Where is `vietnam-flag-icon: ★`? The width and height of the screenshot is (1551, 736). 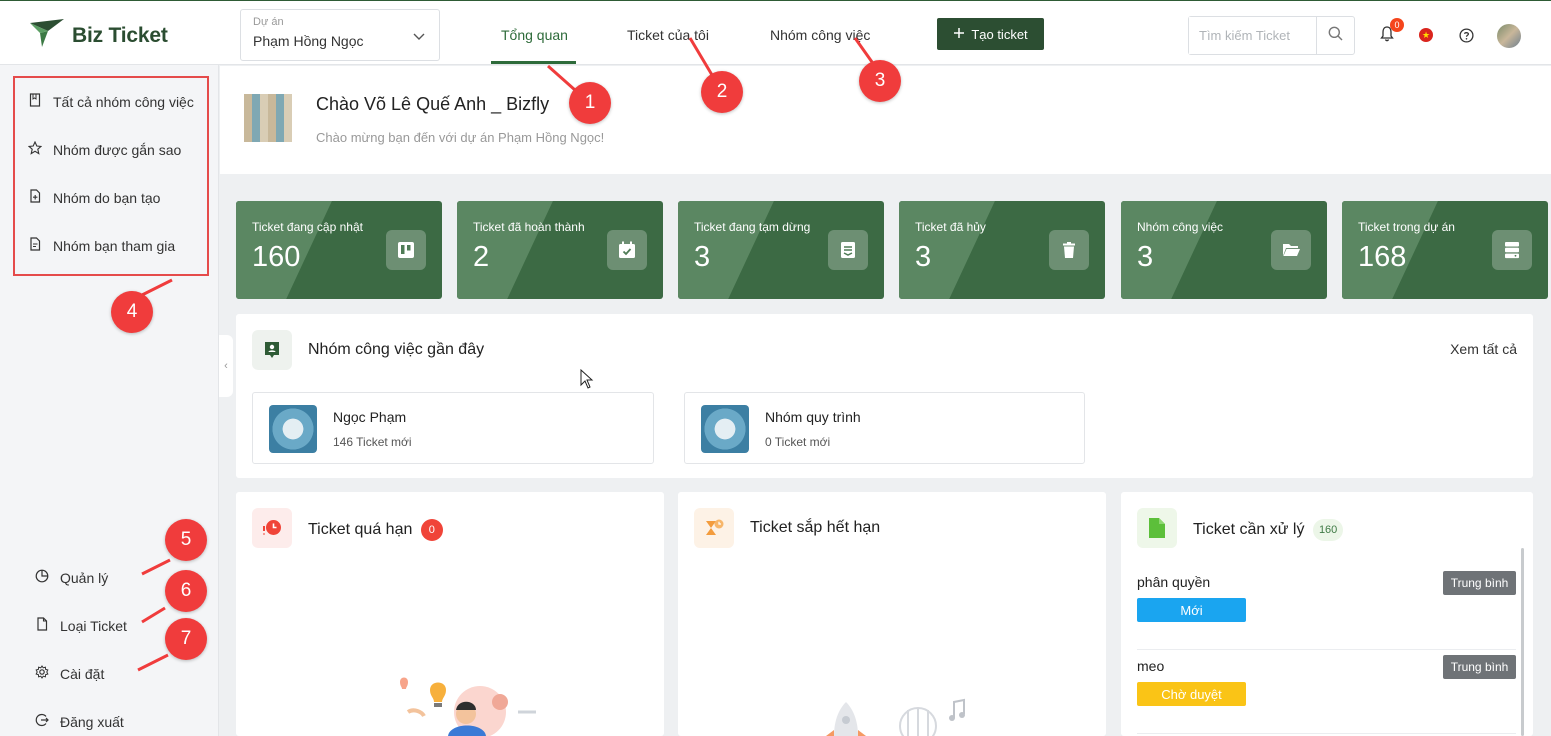
vietnam-flag-icon: ★ is located at coordinates (1426, 35).